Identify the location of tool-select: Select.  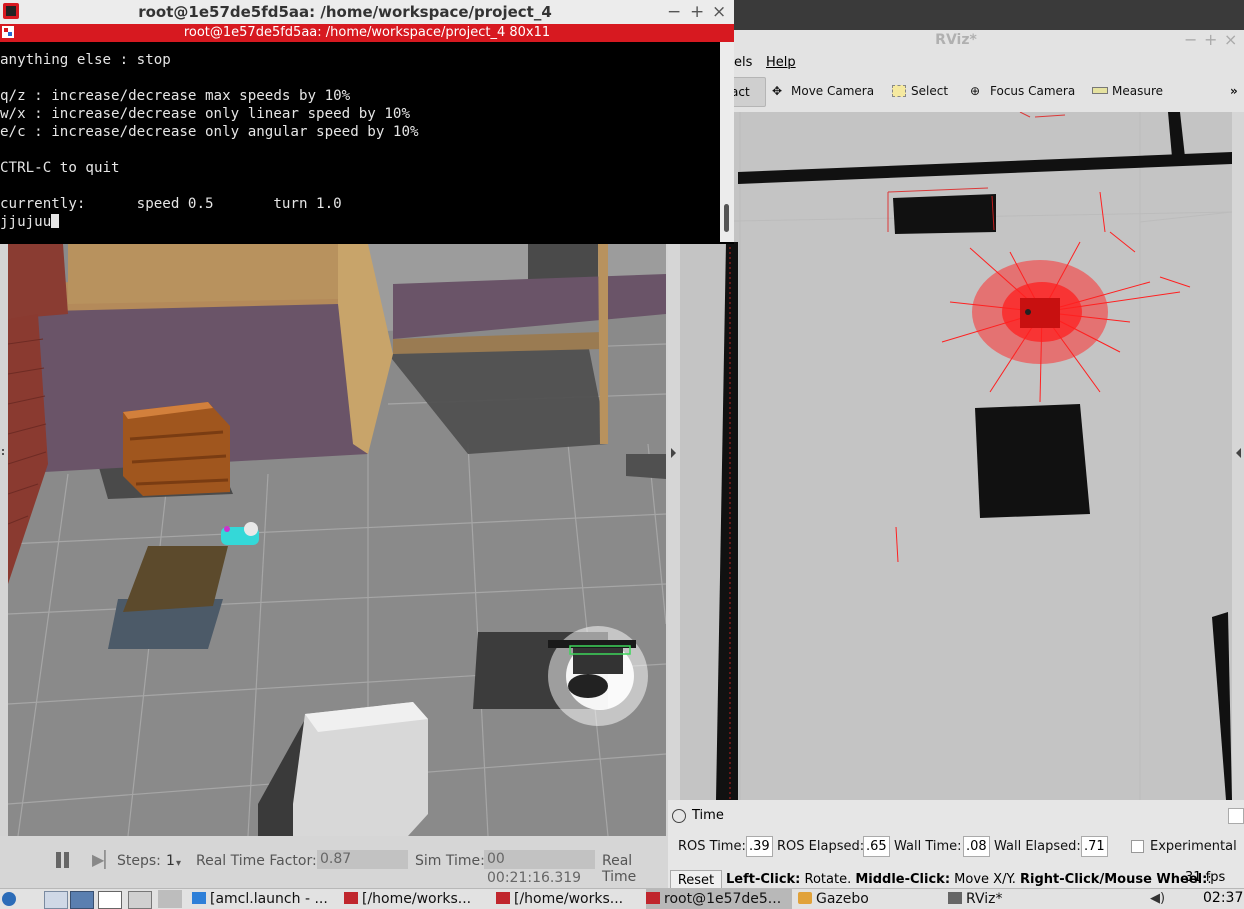
(929, 91).